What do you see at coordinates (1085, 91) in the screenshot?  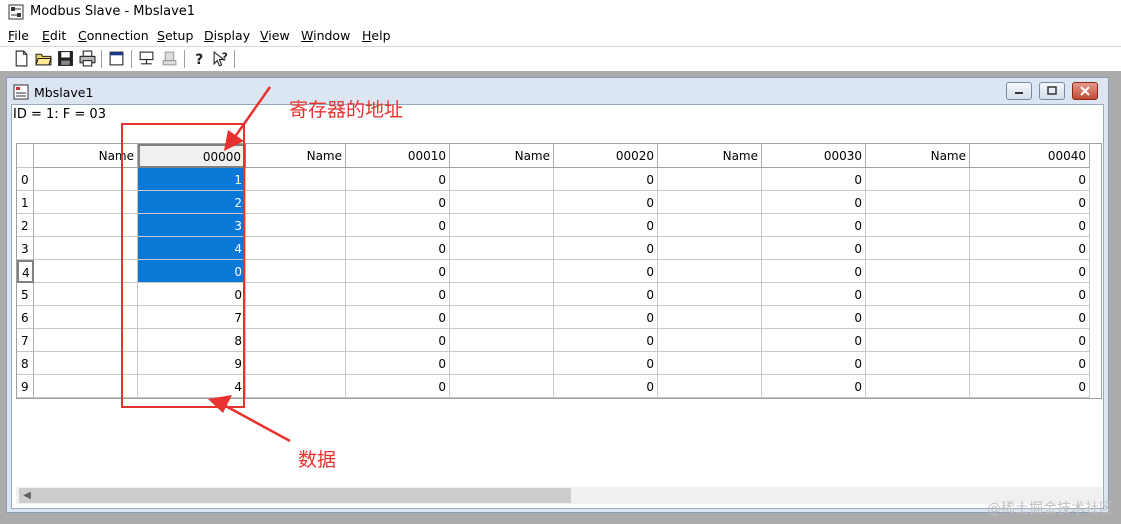 I see `close-button` at bounding box center [1085, 91].